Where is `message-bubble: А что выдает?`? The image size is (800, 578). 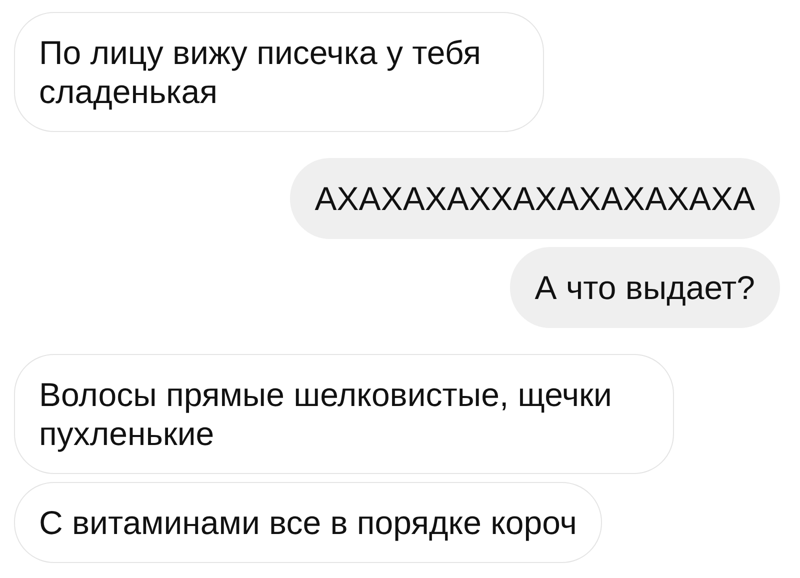 message-bubble: А что выдает? is located at coordinates (645, 287).